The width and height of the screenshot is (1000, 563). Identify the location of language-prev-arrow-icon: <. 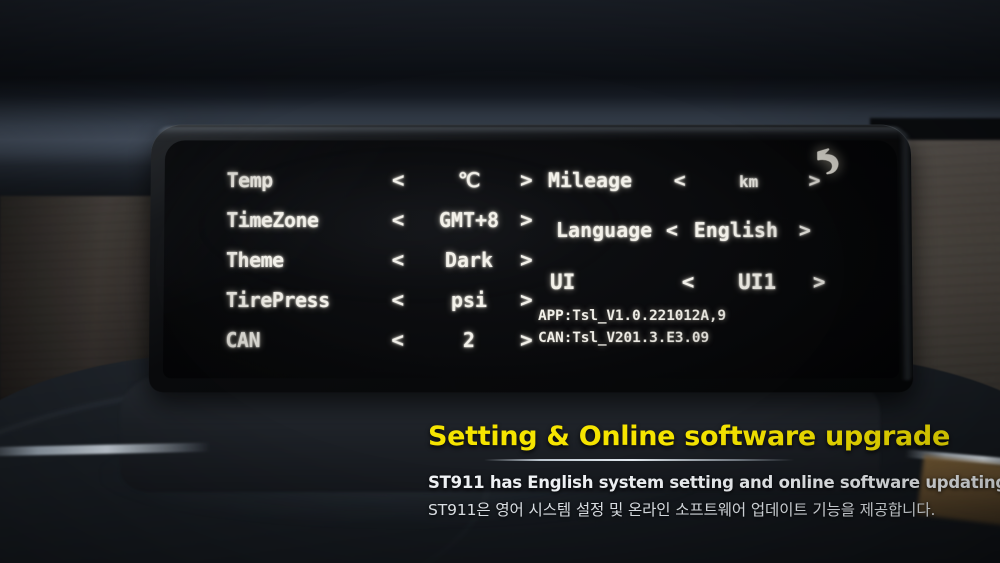
(672, 230).